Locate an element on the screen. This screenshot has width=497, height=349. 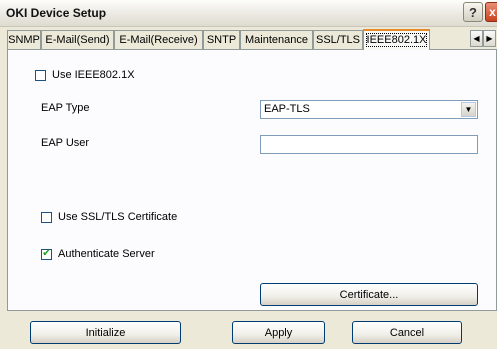
tab-maintenance: Maintenance is located at coordinates (276, 39).